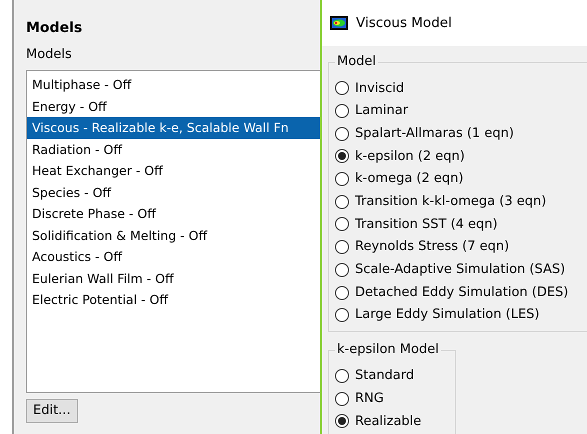 This screenshot has width=587, height=434. Describe the element at coordinates (173, 85) in the screenshot. I see `list-item: Multiphase - Off` at that location.